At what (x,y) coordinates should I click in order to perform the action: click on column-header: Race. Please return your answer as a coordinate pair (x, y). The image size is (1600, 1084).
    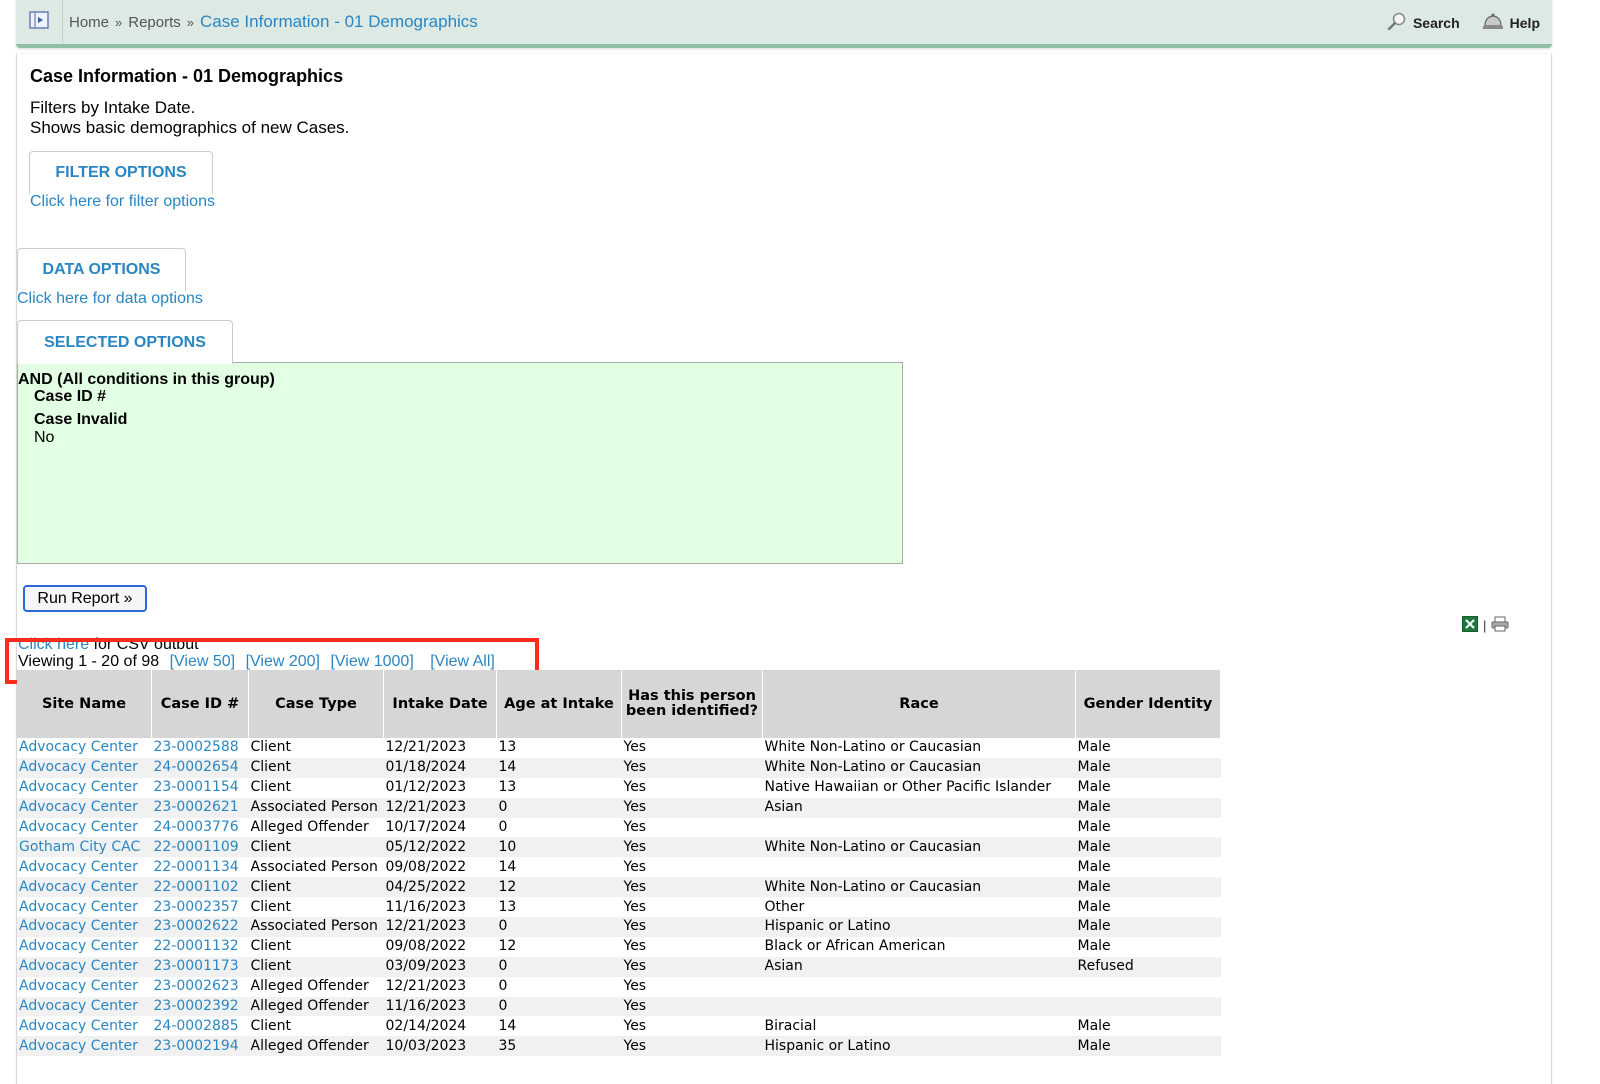
    Looking at the image, I should click on (919, 704).